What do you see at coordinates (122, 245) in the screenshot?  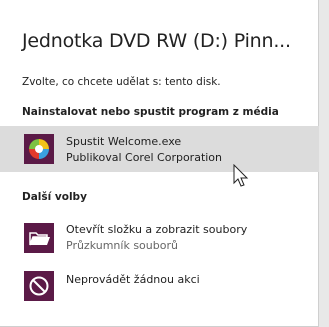 I see `option-secondary-label: Průzkumník souborů` at bounding box center [122, 245].